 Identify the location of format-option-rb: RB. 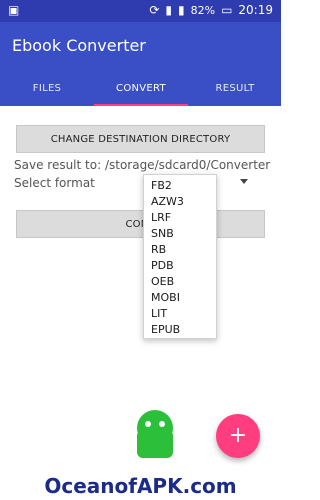
(180, 249).